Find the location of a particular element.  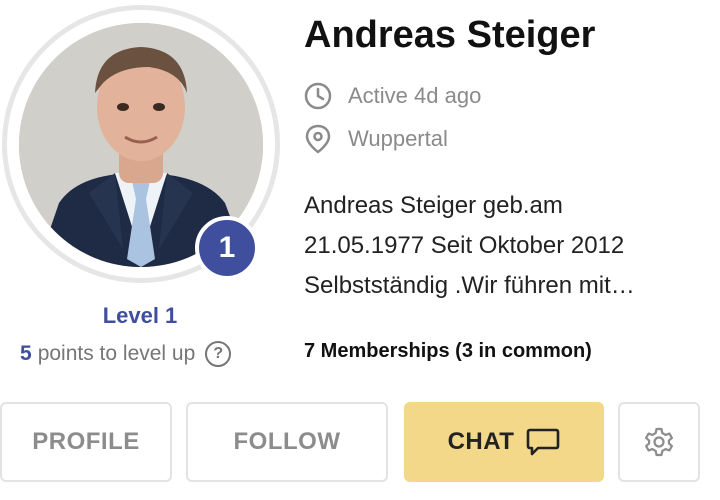

profile-button-label: PROFILE is located at coordinates (86, 441).